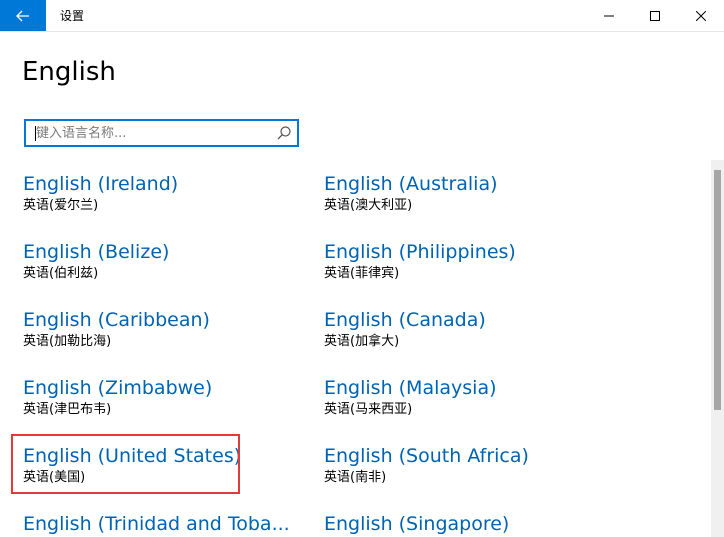 This screenshot has height=537, width=724. I want to click on minimize-button, so click(609, 15).